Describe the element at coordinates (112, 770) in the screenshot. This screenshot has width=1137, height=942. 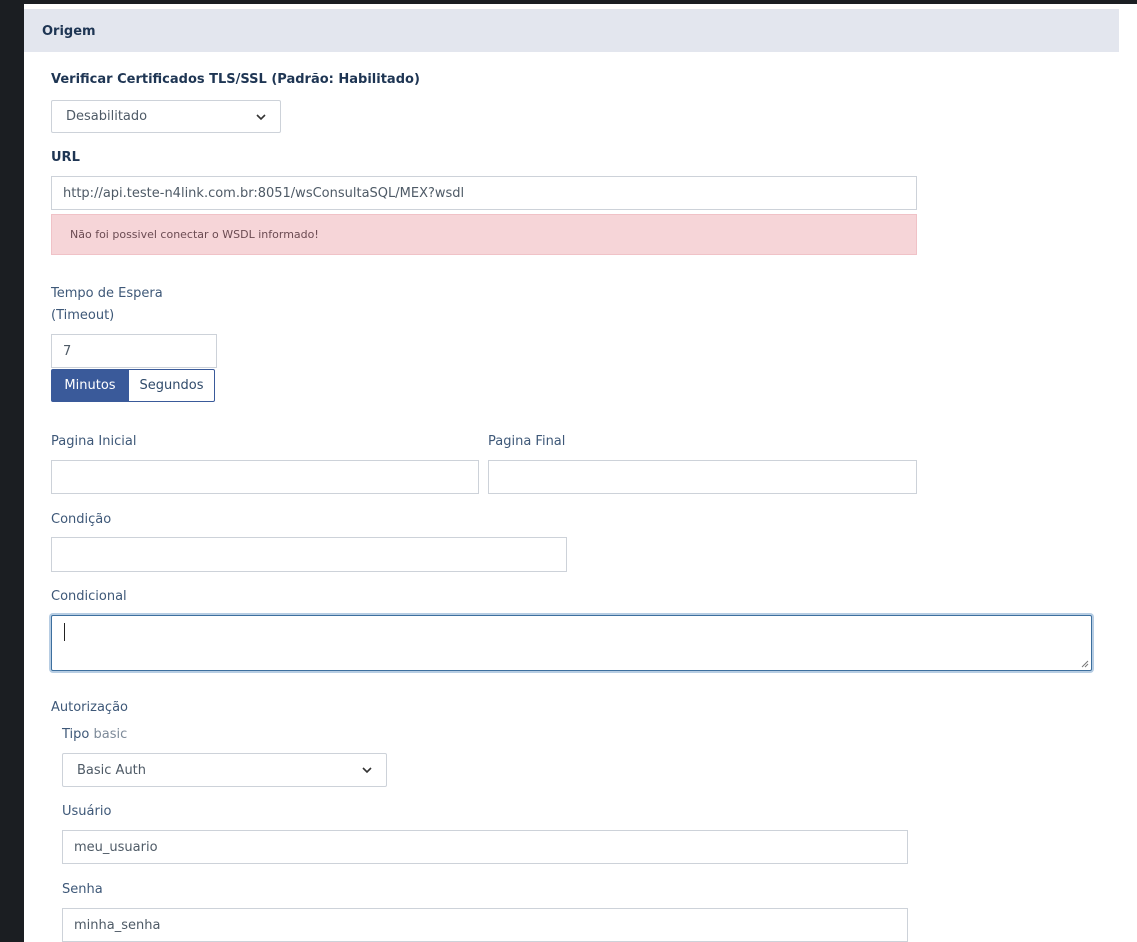
I see `auth-type-select-value: Basic Auth` at that location.